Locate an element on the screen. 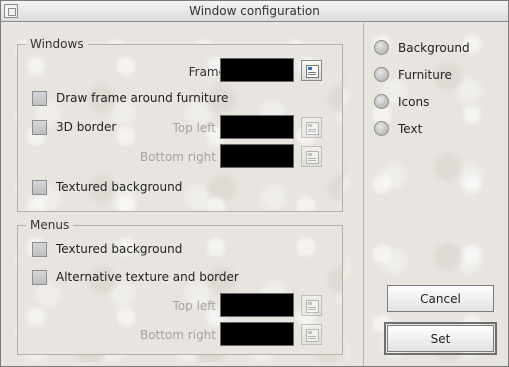 The width and height of the screenshot is (509, 367). 3d-border-label: 3D border is located at coordinates (86, 127).